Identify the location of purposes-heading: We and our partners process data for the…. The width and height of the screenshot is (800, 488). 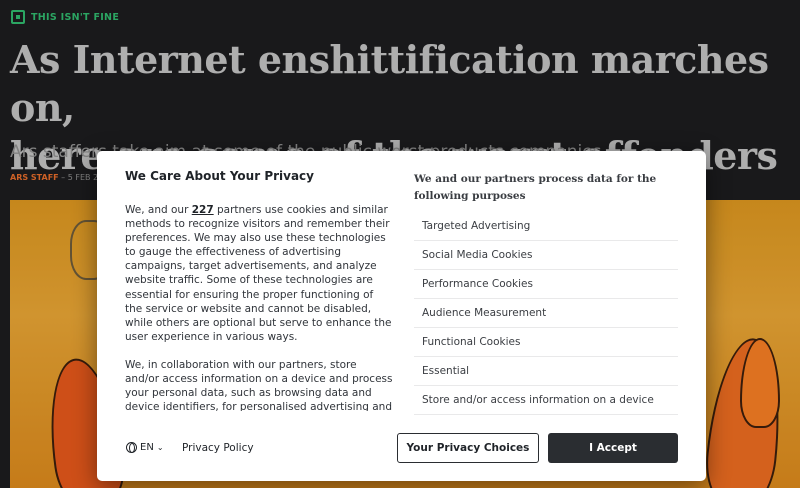
(535, 187).